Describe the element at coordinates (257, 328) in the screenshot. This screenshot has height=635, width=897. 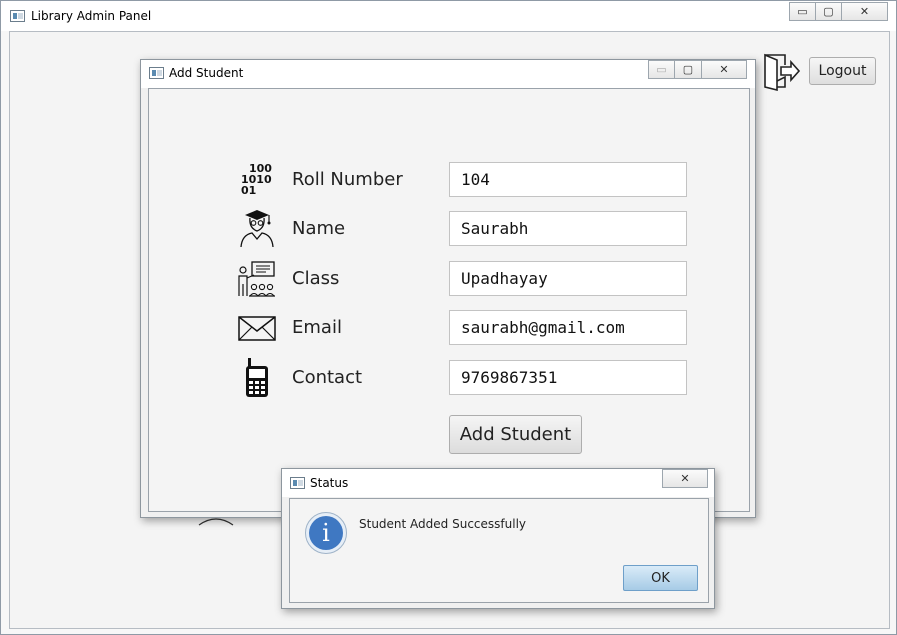
I see `envelope-icon` at that location.